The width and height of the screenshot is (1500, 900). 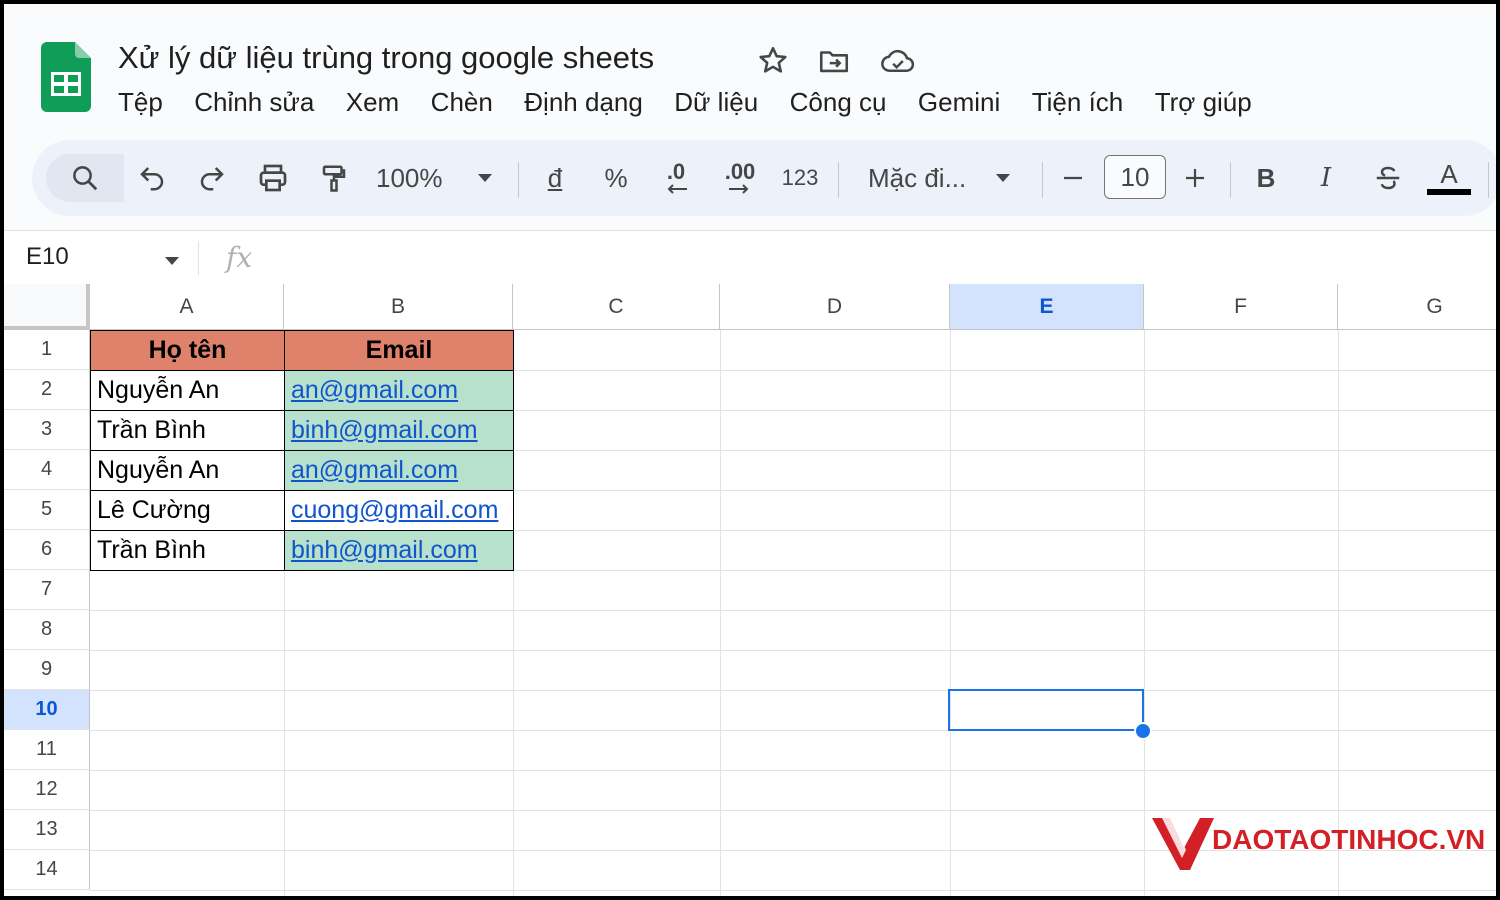 What do you see at coordinates (187, 350) in the screenshot?
I see `cell-a1: Họ tên` at bounding box center [187, 350].